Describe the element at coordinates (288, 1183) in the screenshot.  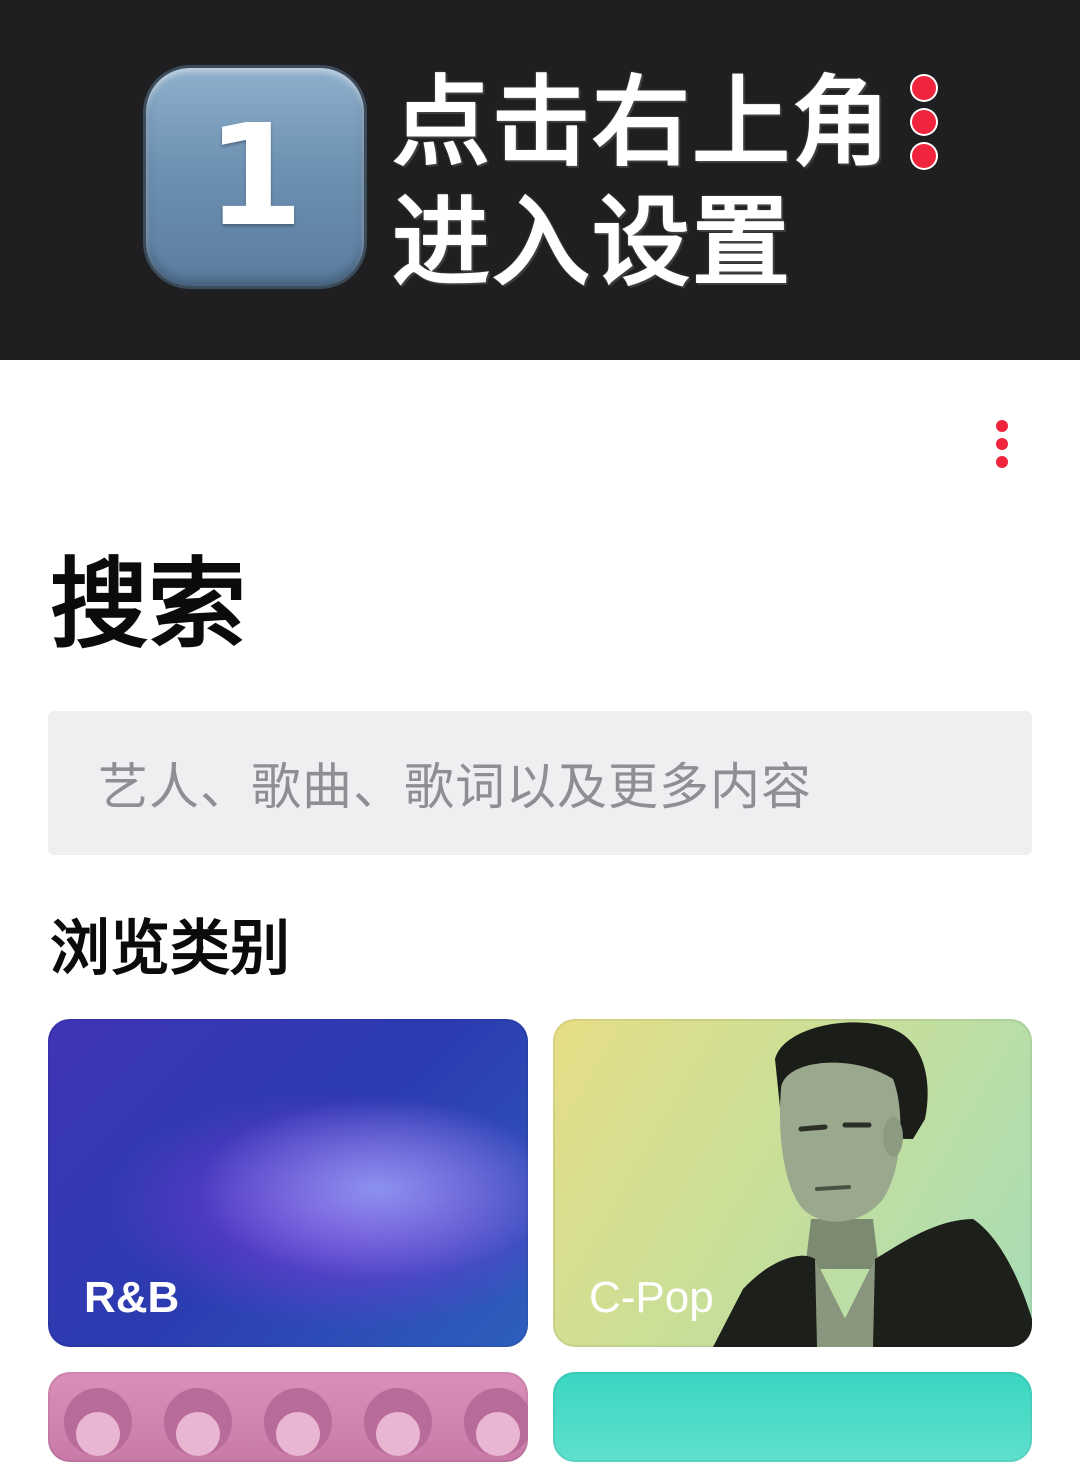
I see `category-card-rnb: R&B` at that location.